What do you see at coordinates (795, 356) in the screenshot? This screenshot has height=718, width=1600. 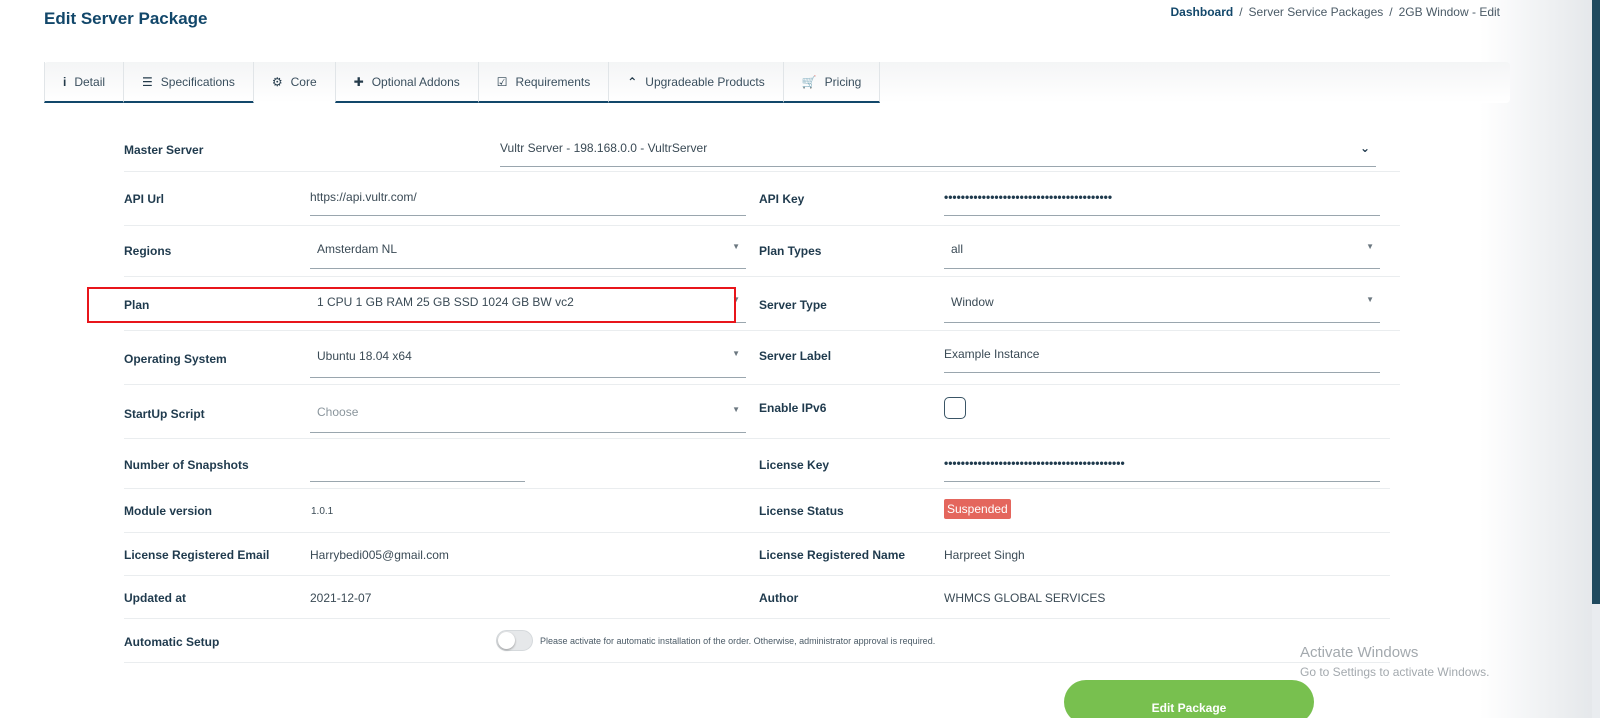 I see `server-label-label: Server Label` at bounding box center [795, 356].